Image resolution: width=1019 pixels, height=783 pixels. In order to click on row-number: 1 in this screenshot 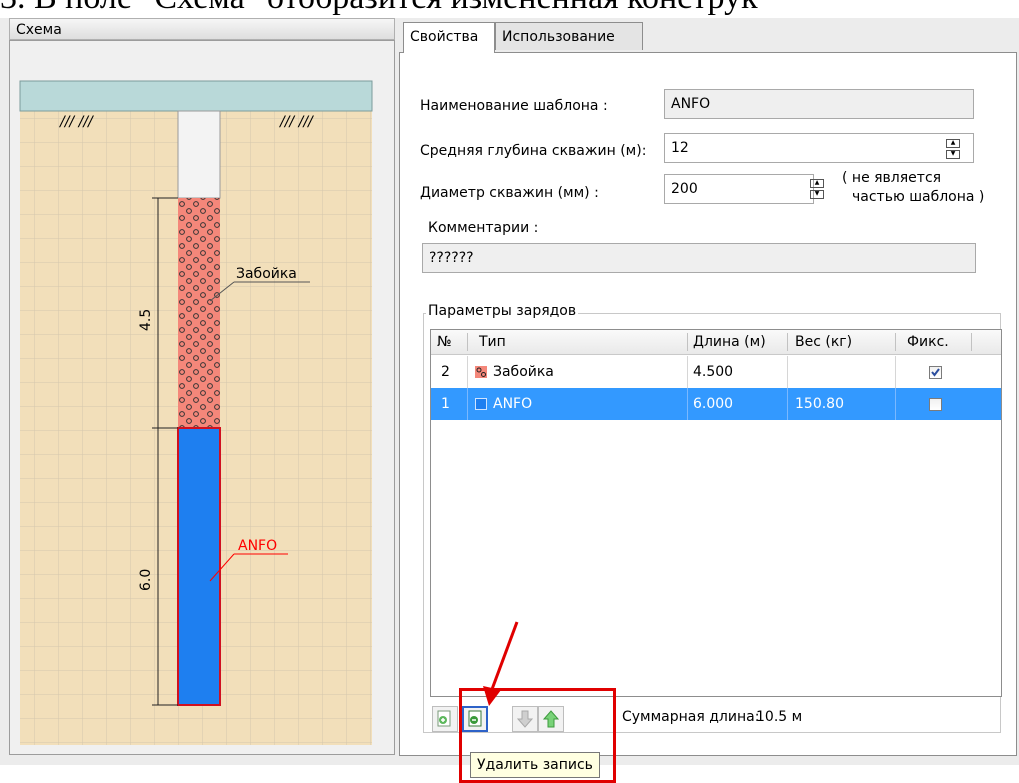, I will do `click(445, 404)`.